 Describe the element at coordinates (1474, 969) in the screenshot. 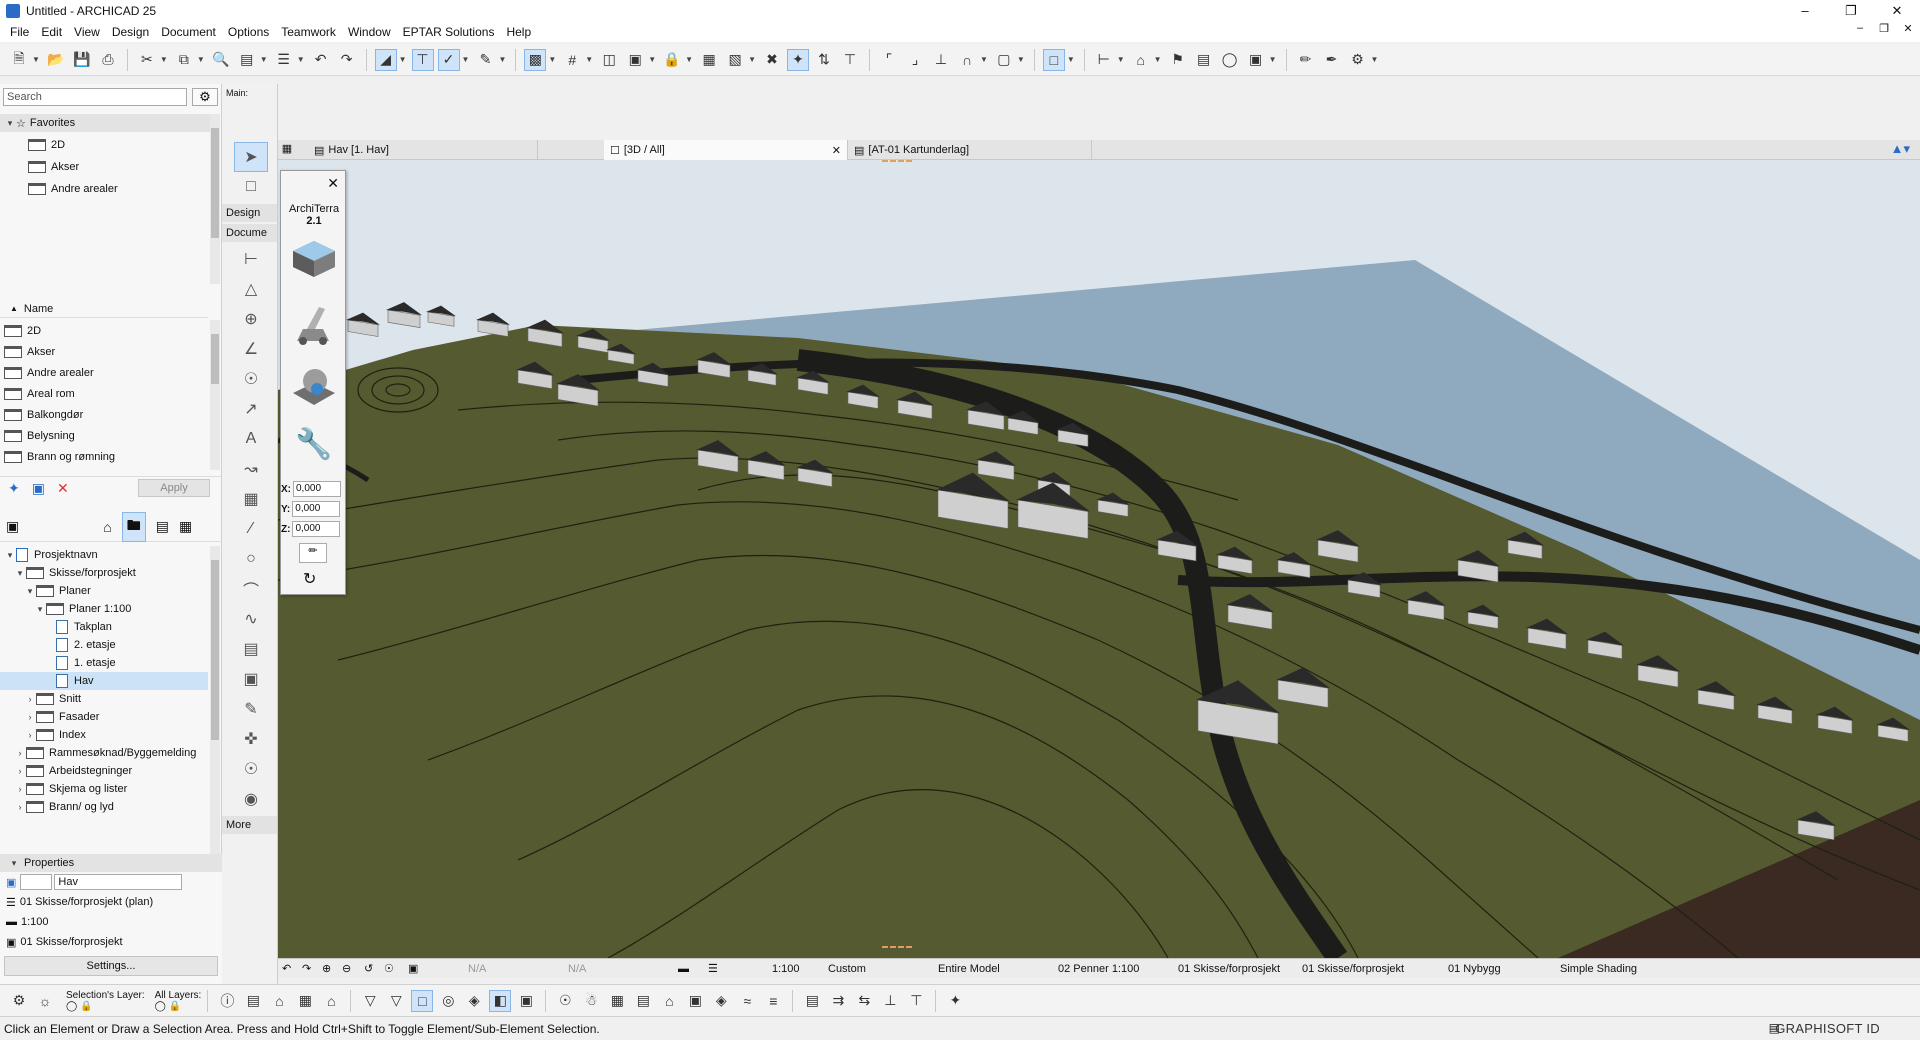

I see `renovation-filter-label: 01 Nybygg` at that location.